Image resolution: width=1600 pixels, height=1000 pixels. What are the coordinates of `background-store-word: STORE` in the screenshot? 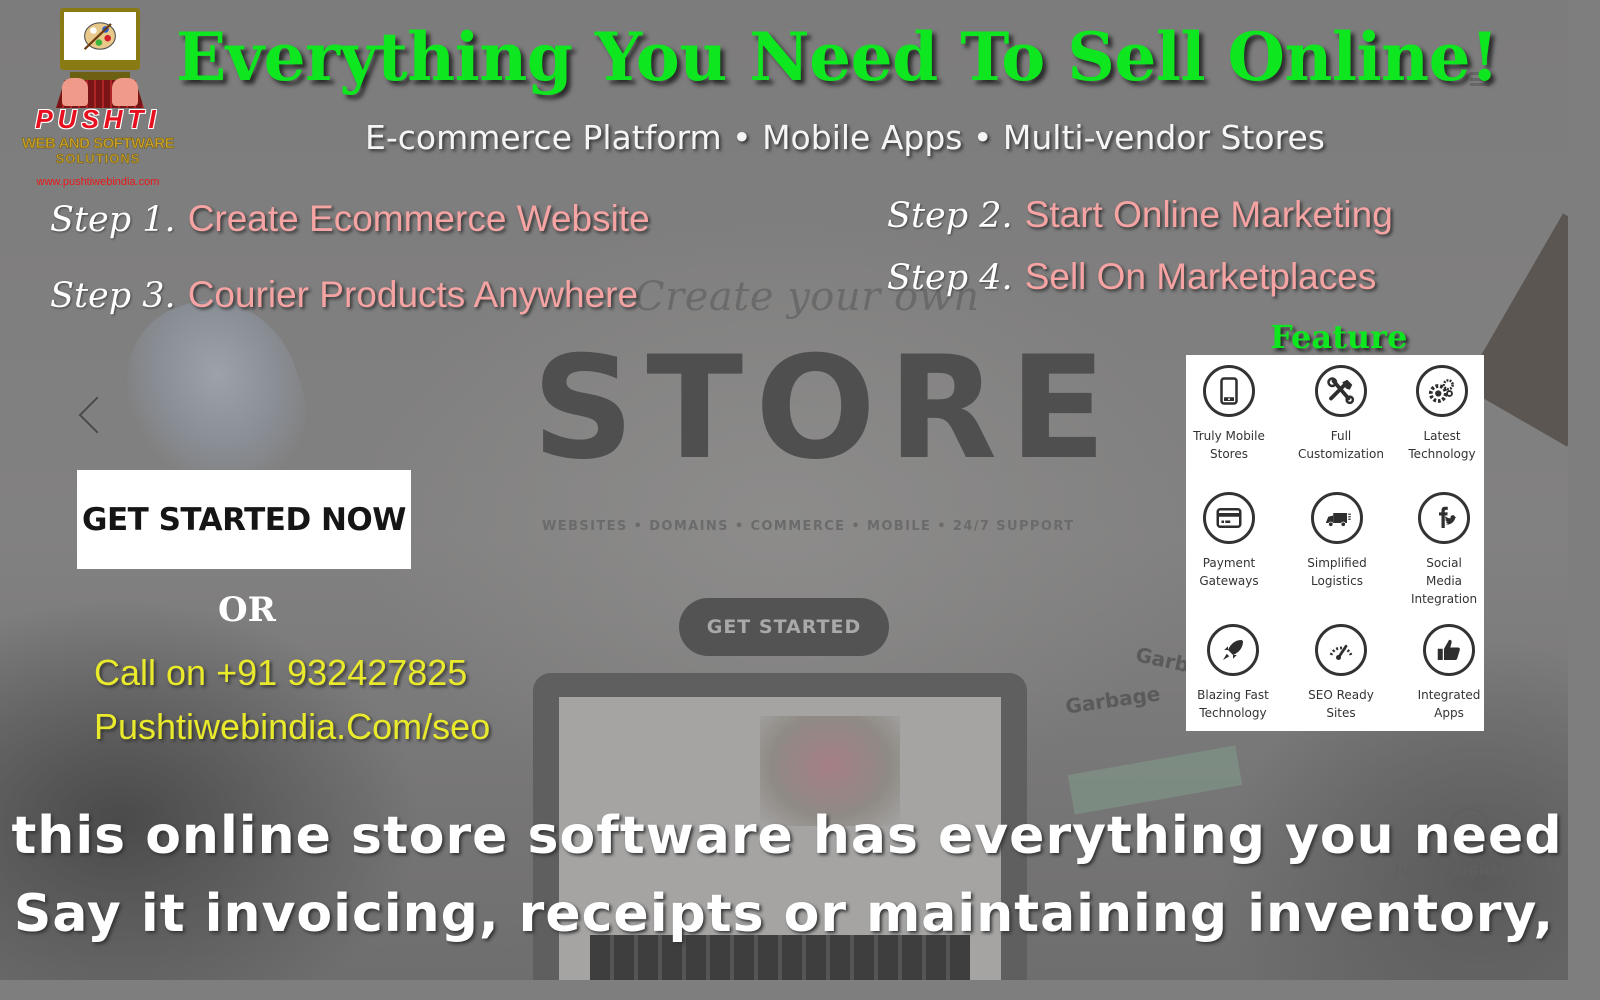 It's located at (825, 408).